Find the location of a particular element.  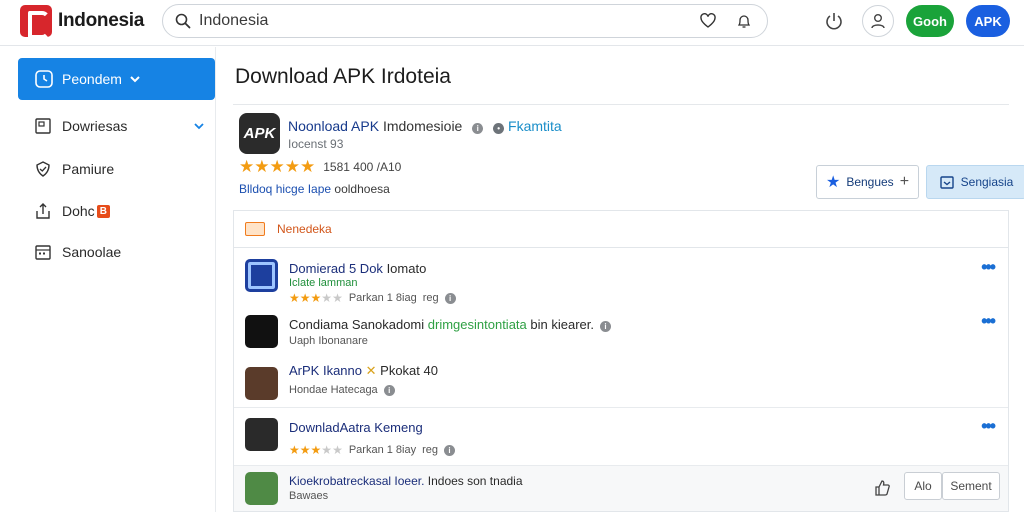

clock-icon is located at coordinates (44, 79).